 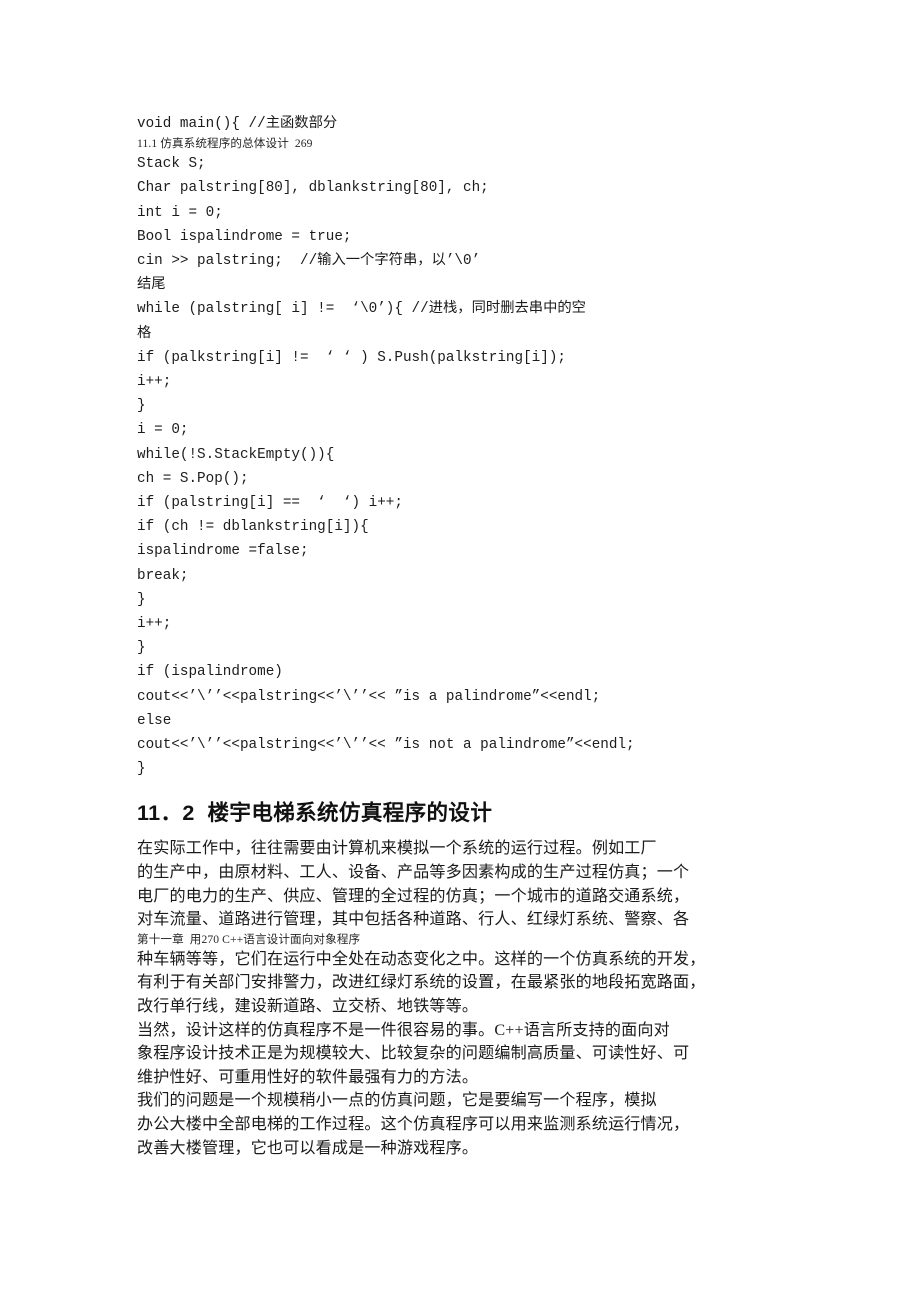 I want to click on body-line: 我们的问题是一个规模稍小一点的仿真问题，它是要编写一个程序，模拟, so click(x=397, y=1101).